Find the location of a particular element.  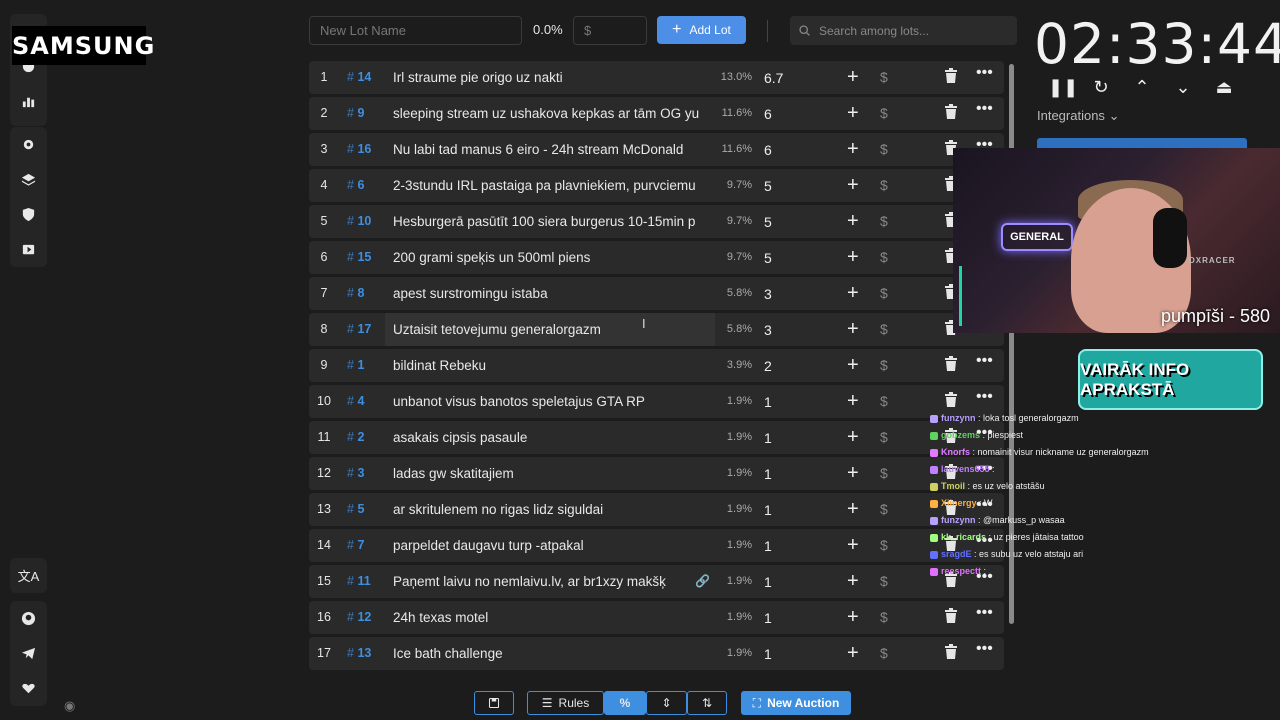

save-button is located at coordinates (494, 703).